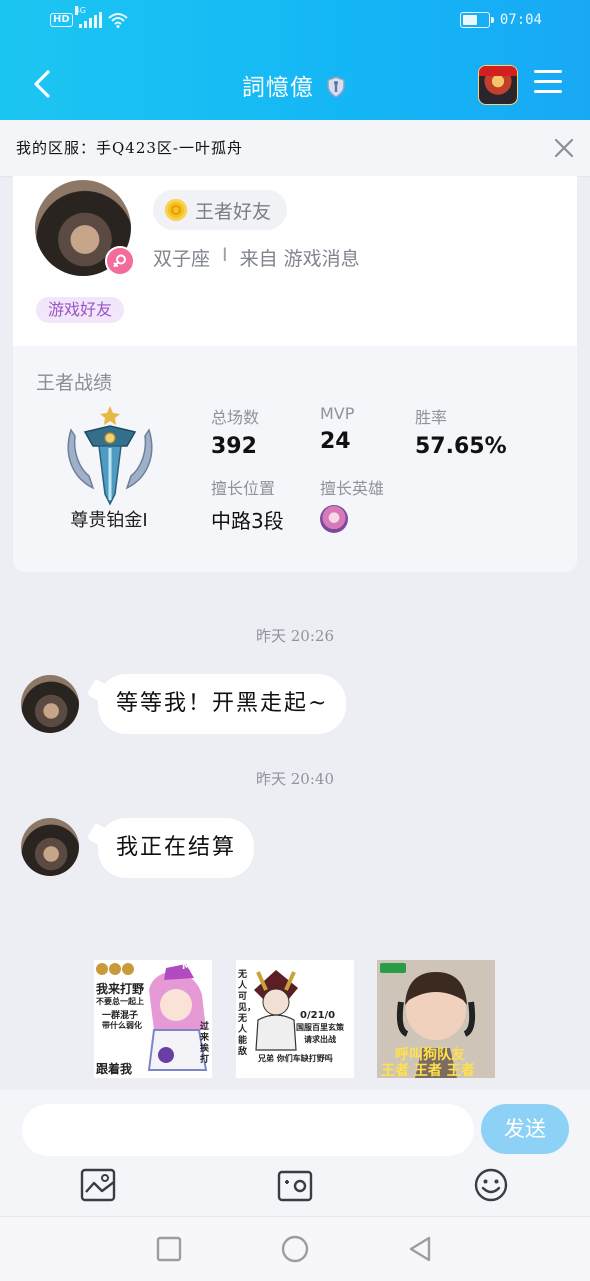 This screenshot has width=590, height=1281. What do you see at coordinates (320, 1039) in the screenshot?
I see `sticker-text: 请求出战` at bounding box center [320, 1039].